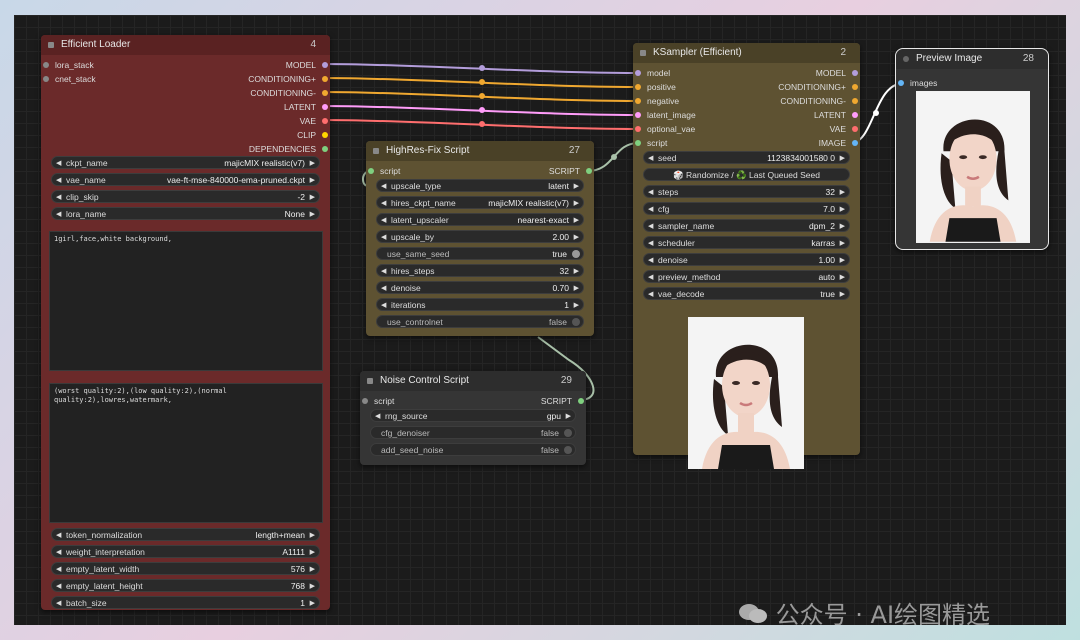 Image resolution: width=1080 pixels, height=640 pixels. What do you see at coordinates (185, 568) in the screenshot?
I see `widget-empty-latent-width: ◀ empty_latent_width 576 ▶` at bounding box center [185, 568].